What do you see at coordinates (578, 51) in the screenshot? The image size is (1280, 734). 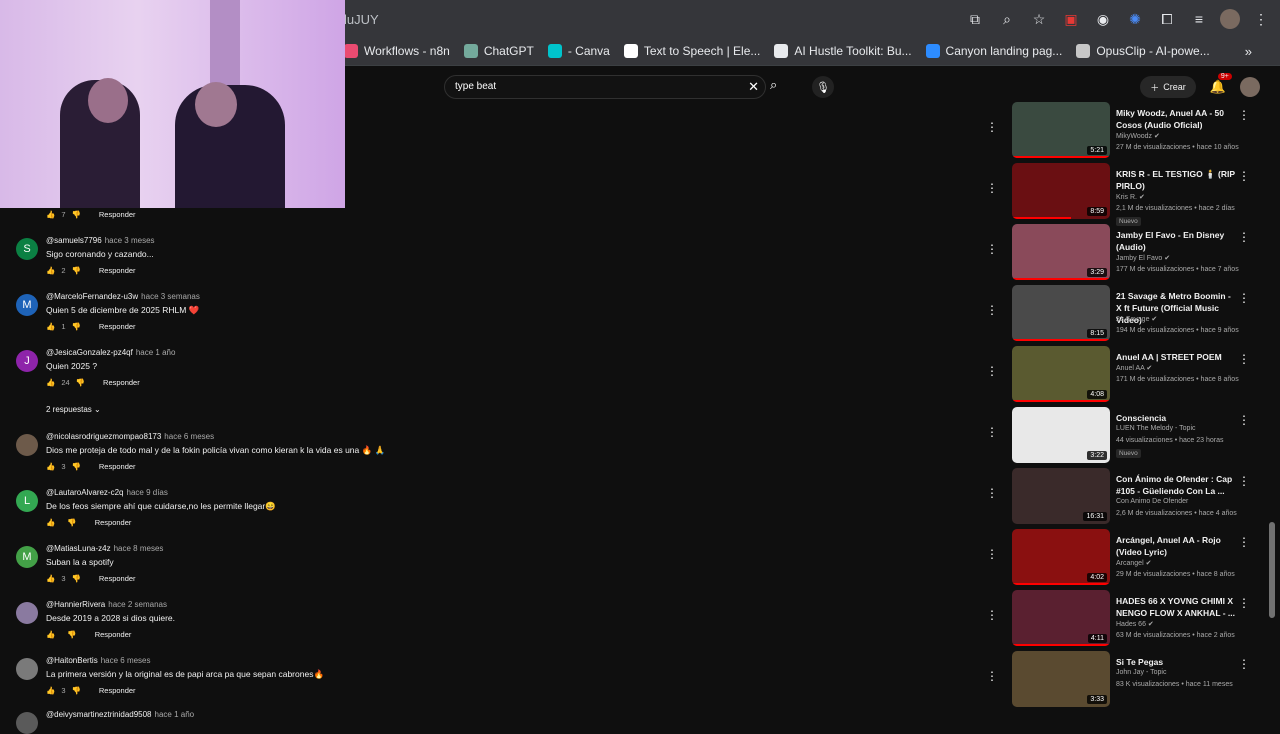 I see `bookmark-item: - Canva` at bounding box center [578, 51].